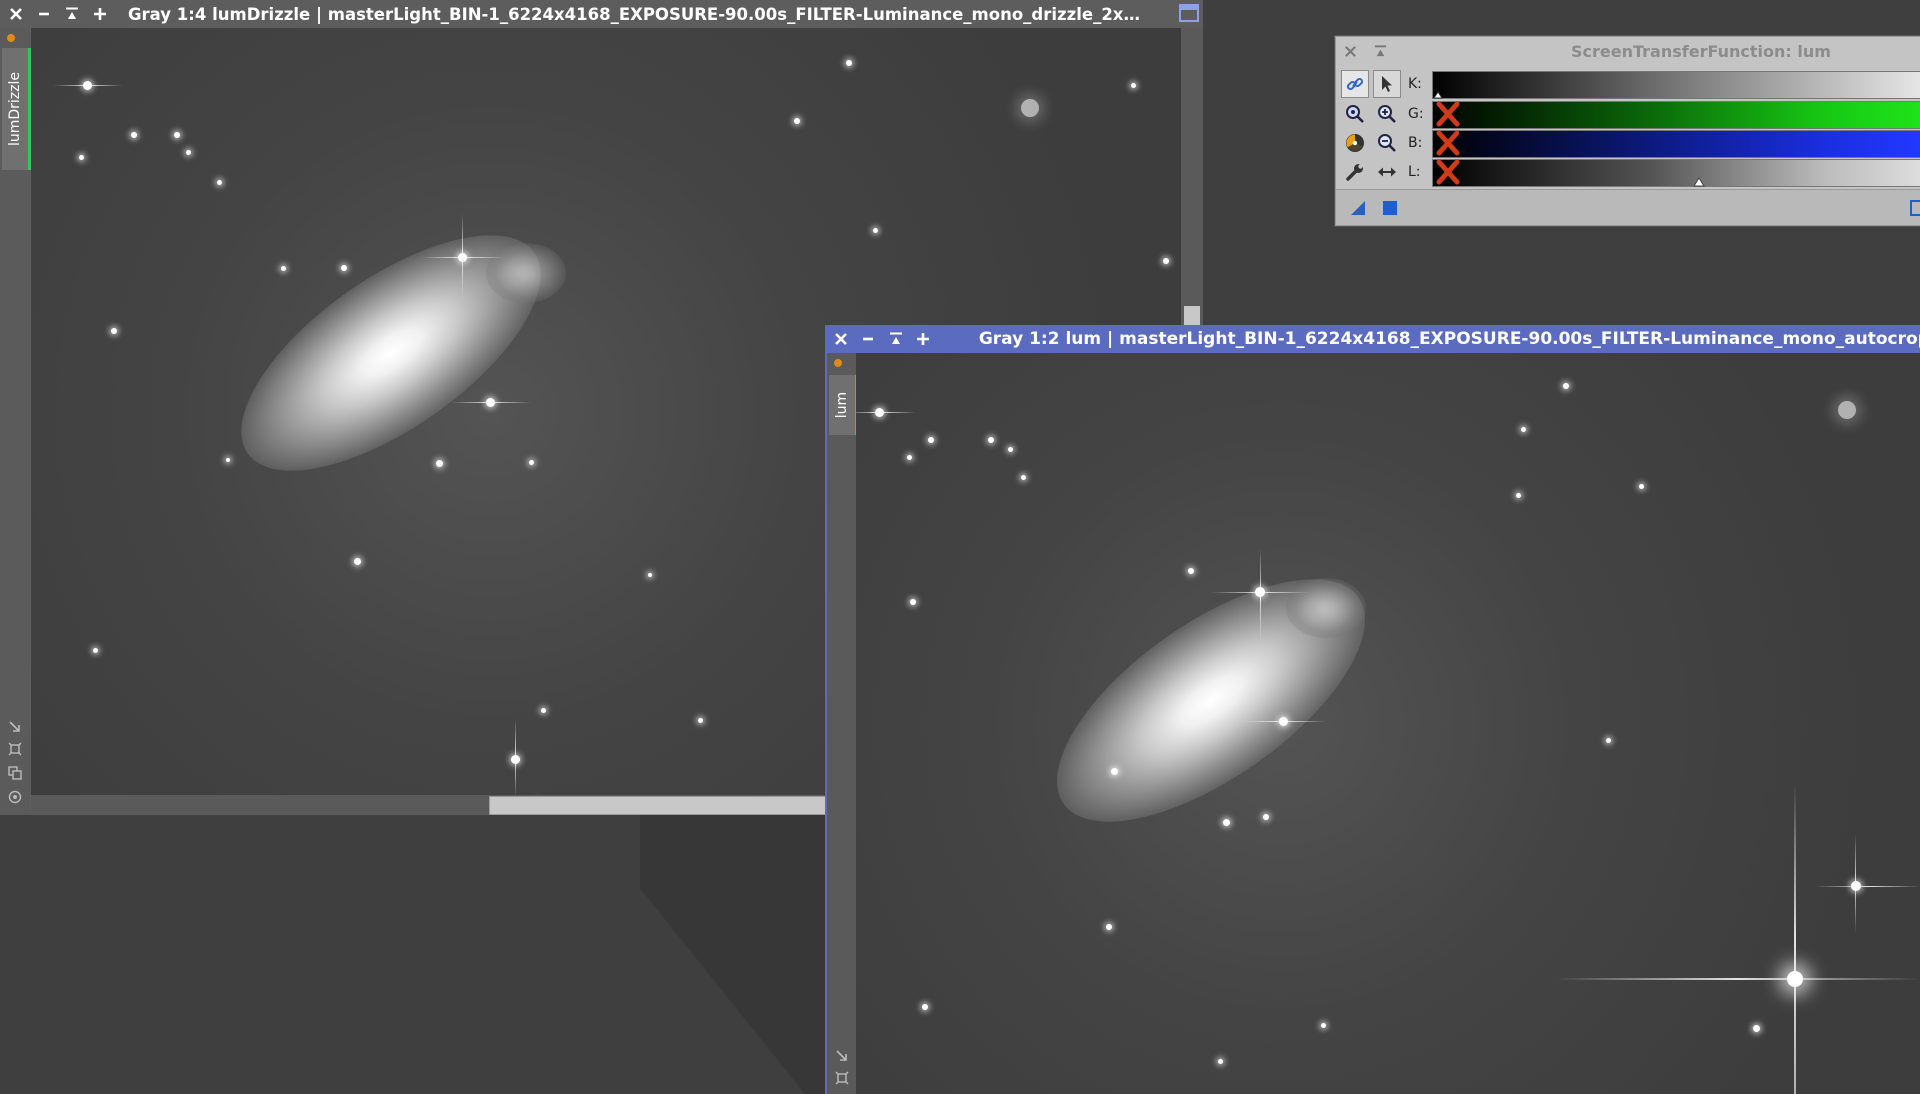 The height and width of the screenshot is (1094, 1920). I want to click on zoom-fit-icon, so click(1355, 114).